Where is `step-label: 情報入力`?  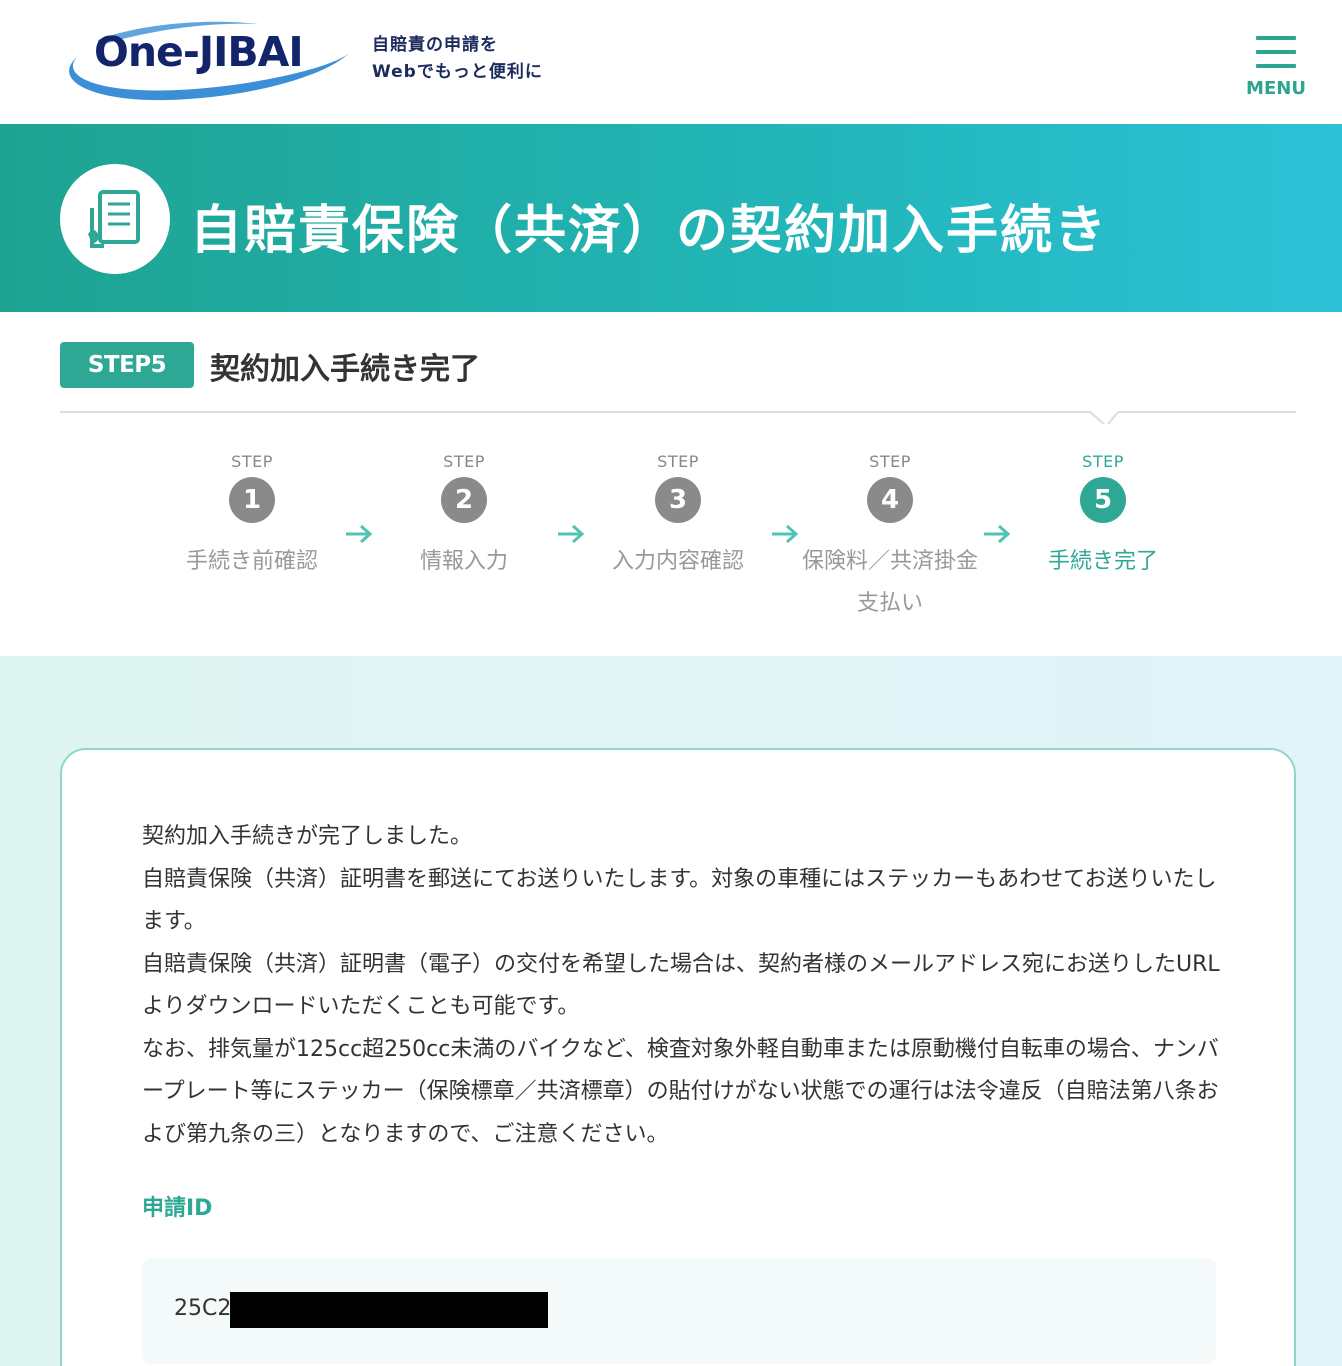
step-label: 情報入力 is located at coordinates (463, 561).